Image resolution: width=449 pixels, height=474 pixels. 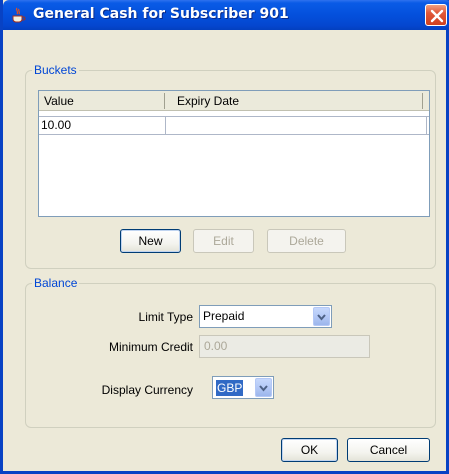 I want to click on new-button: New, so click(x=150, y=241).